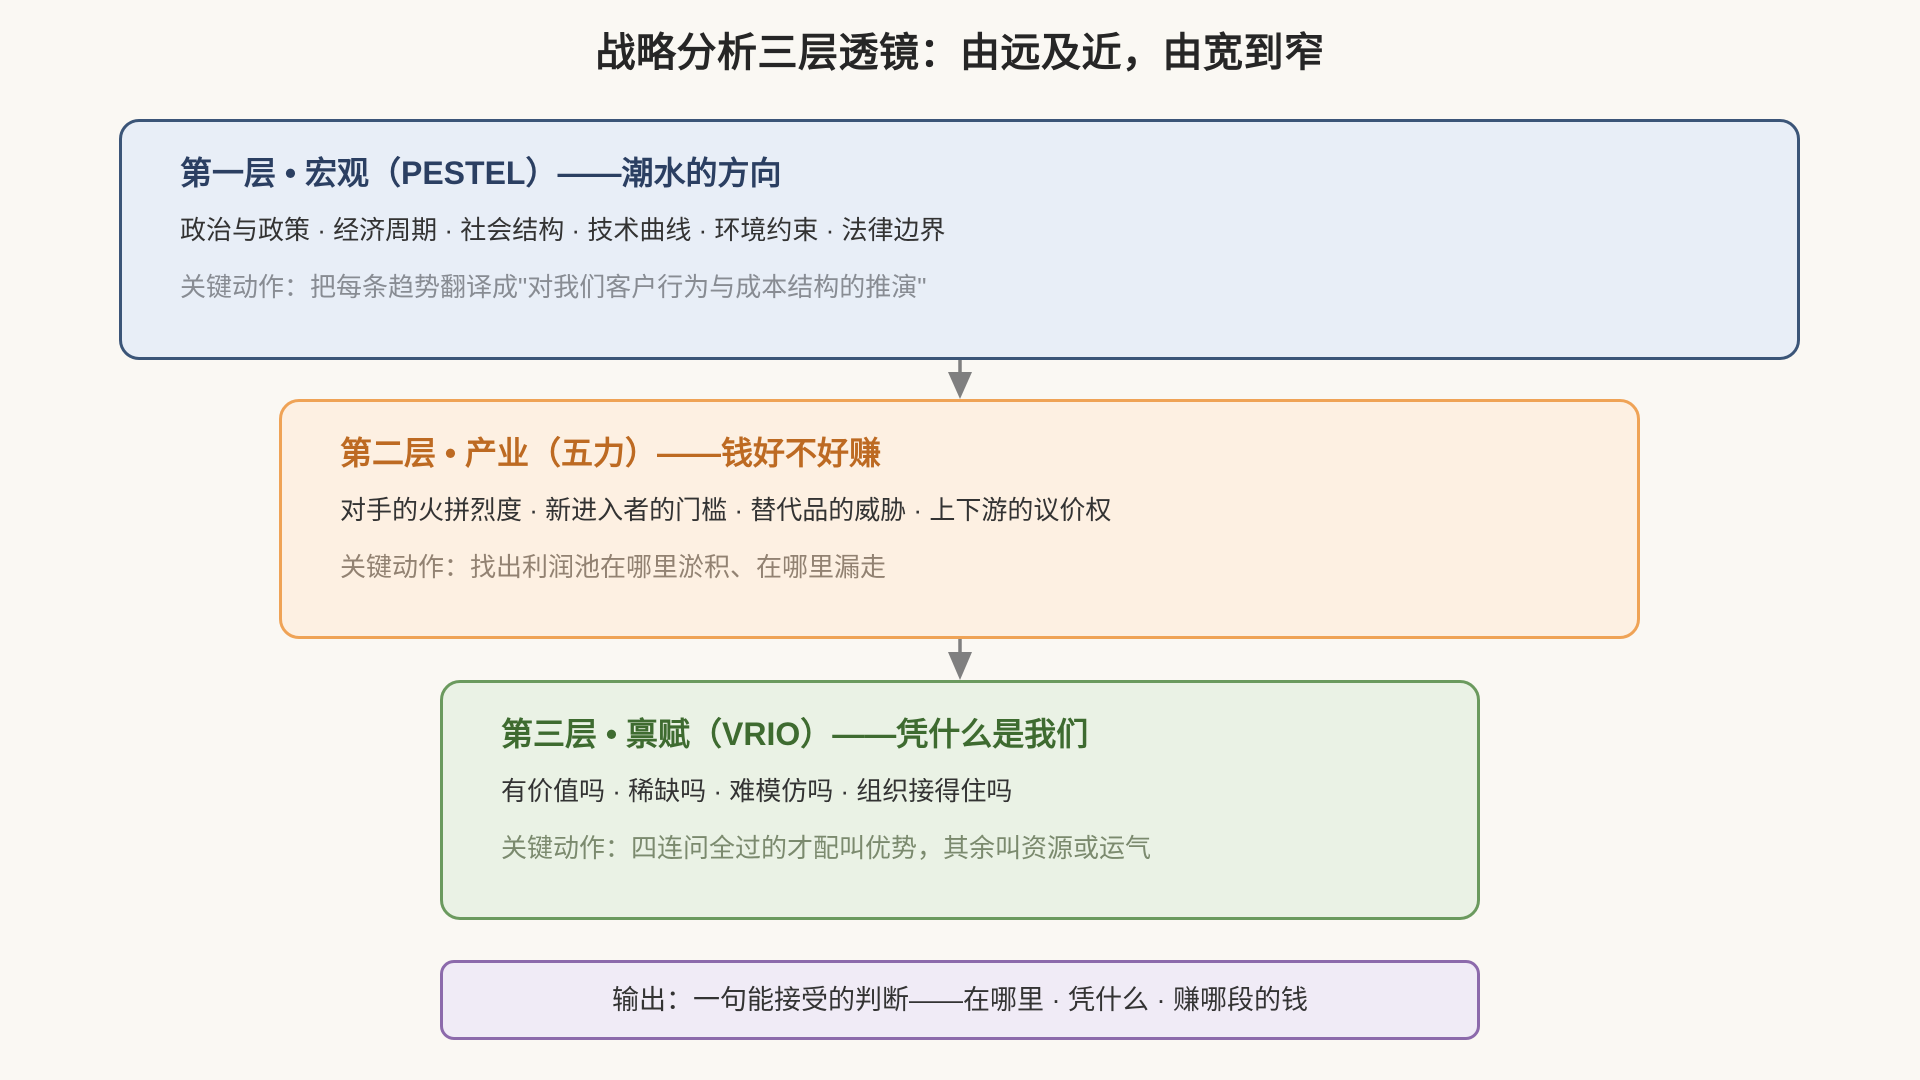  Describe the element at coordinates (553, 287) in the screenshot. I see `layer-key-action: 关键动作：把每条趋势翻译成"对我们客户行为与成本结构的推演"` at that location.